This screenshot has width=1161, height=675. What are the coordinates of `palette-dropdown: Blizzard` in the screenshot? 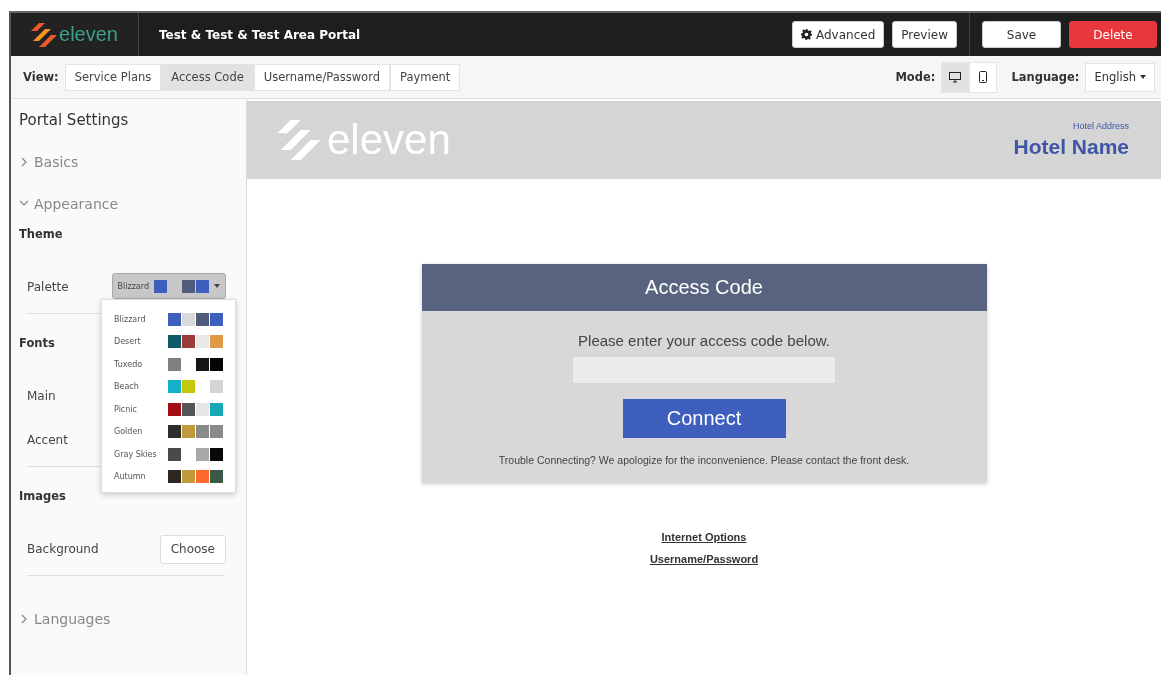 It's located at (168, 286).